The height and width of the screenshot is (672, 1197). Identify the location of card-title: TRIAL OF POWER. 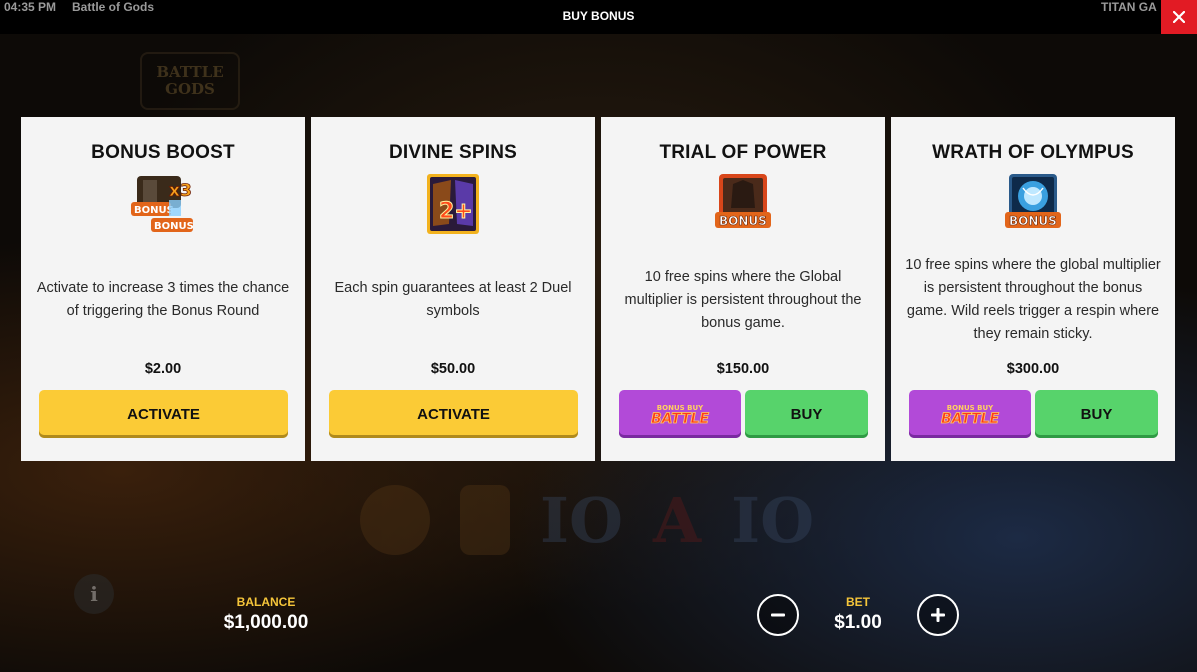
(743, 152).